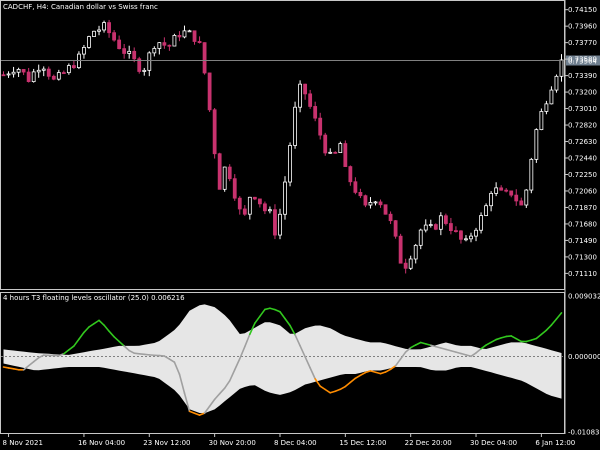 This screenshot has width=600, height=450. What do you see at coordinates (582, 175) in the screenshot?
I see `price-tick-label: 0.72250` at bounding box center [582, 175].